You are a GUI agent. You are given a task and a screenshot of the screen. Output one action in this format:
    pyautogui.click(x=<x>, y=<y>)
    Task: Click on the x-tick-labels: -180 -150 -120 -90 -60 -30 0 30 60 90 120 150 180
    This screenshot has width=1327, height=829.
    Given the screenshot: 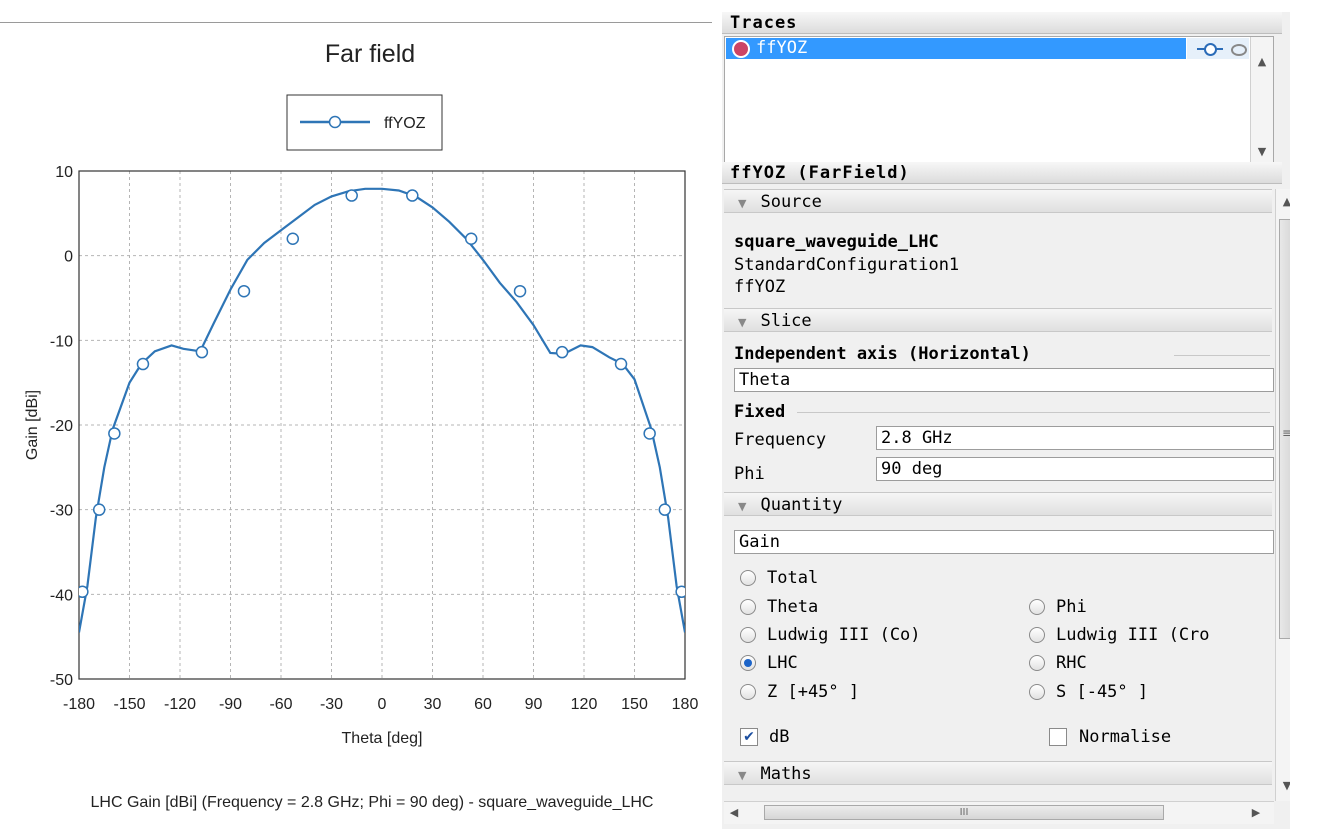 What is the action you would take?
    pyautogui.click(x=380, y=704)
    